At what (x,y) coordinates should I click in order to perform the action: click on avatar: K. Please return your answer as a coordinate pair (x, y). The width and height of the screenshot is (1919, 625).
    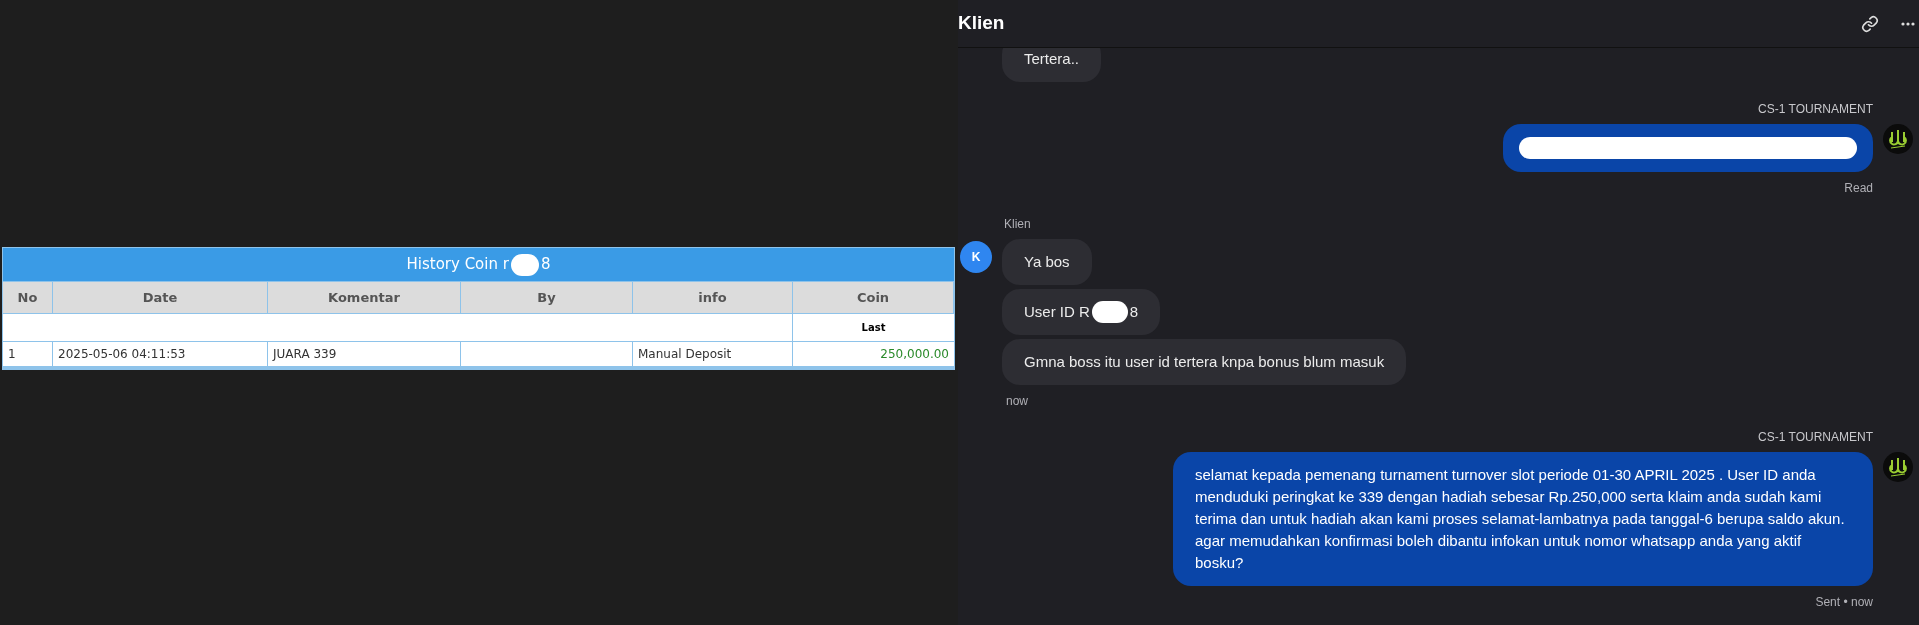
    Looking at the image, I should click on (976, 257).